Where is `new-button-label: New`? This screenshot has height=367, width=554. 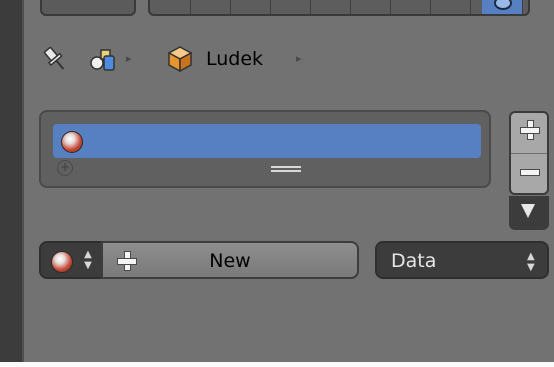
new-button-label: New is located at coordinates (230, 261).